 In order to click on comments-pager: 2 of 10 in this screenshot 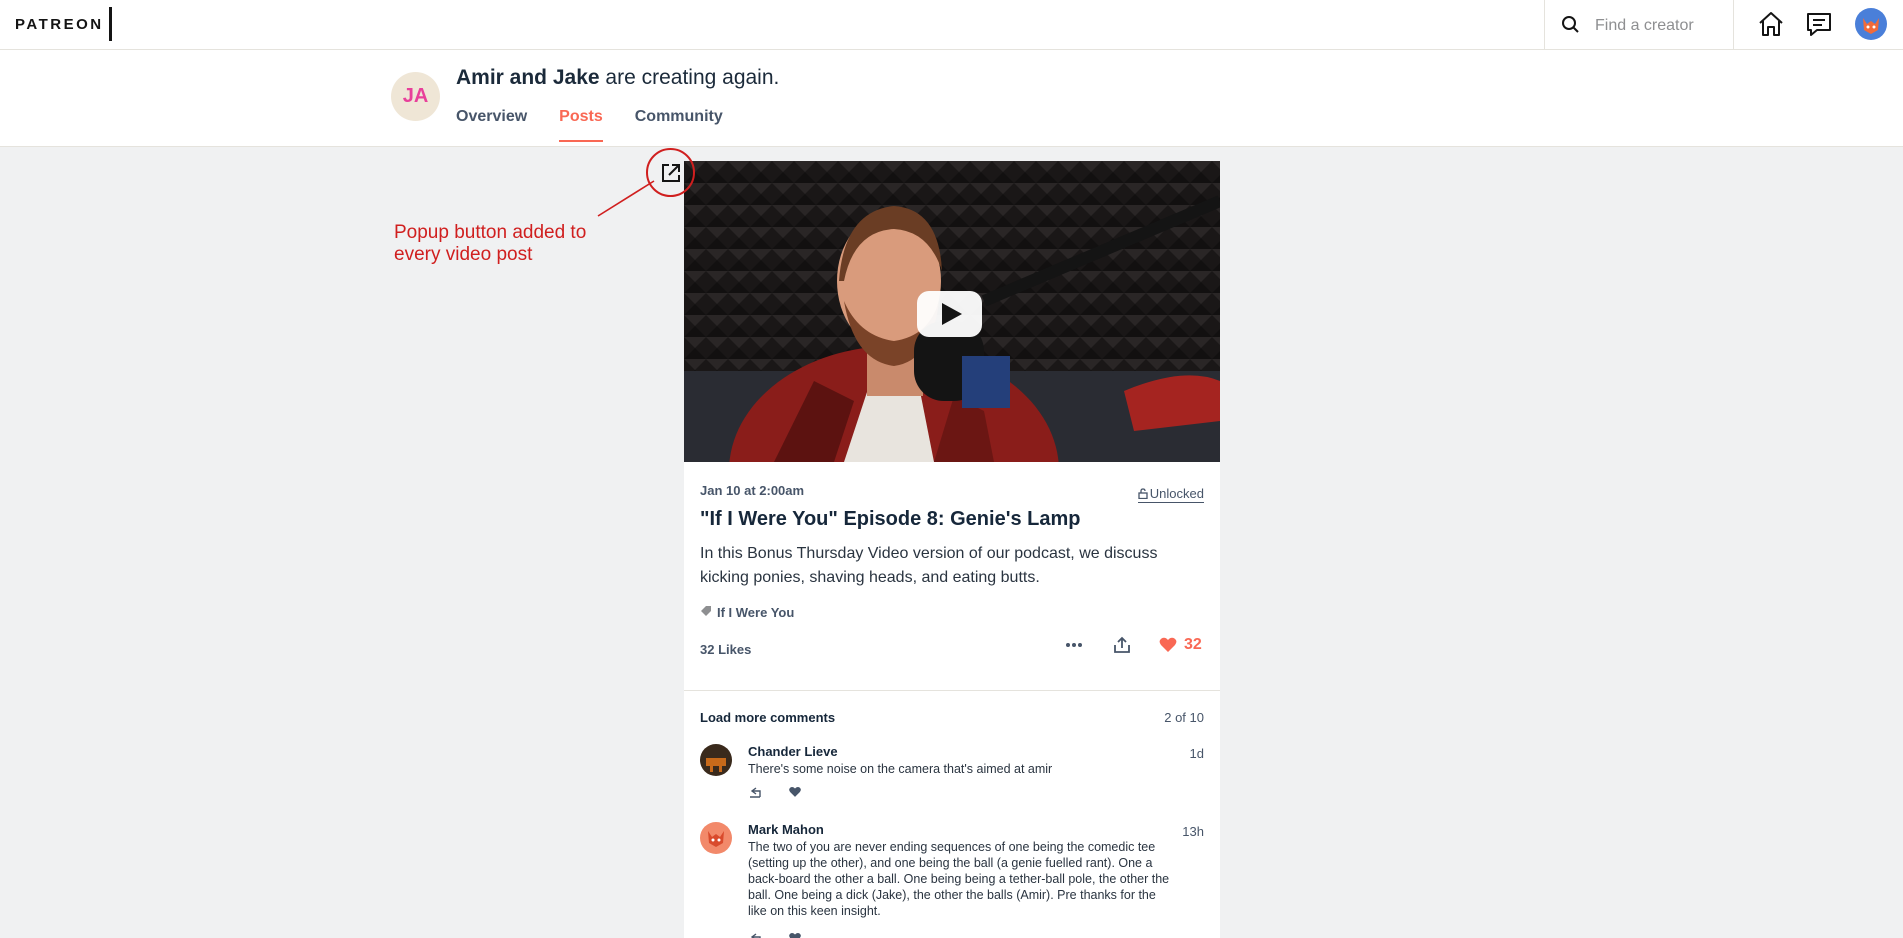, I will do `click(1184, 717)`.